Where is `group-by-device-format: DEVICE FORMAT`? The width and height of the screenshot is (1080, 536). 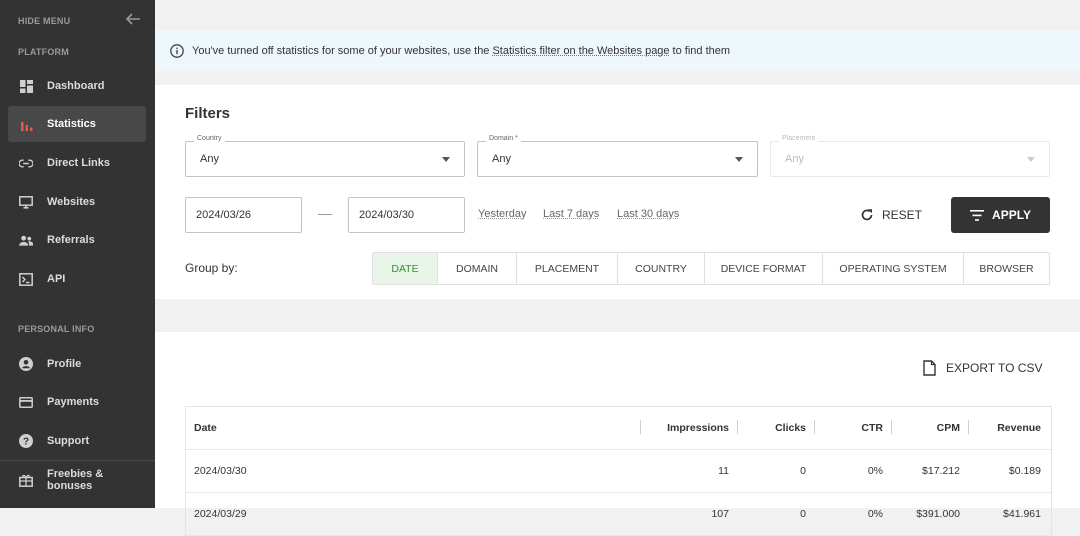
group-by-device-format: DEVICE FORMAT is located at coordinates (763, 268).